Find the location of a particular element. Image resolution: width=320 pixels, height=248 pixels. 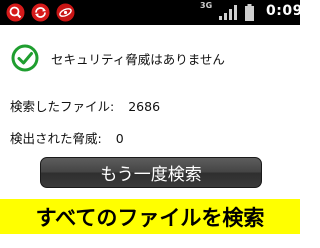

battery-icon is located at coordinates (249, 12).